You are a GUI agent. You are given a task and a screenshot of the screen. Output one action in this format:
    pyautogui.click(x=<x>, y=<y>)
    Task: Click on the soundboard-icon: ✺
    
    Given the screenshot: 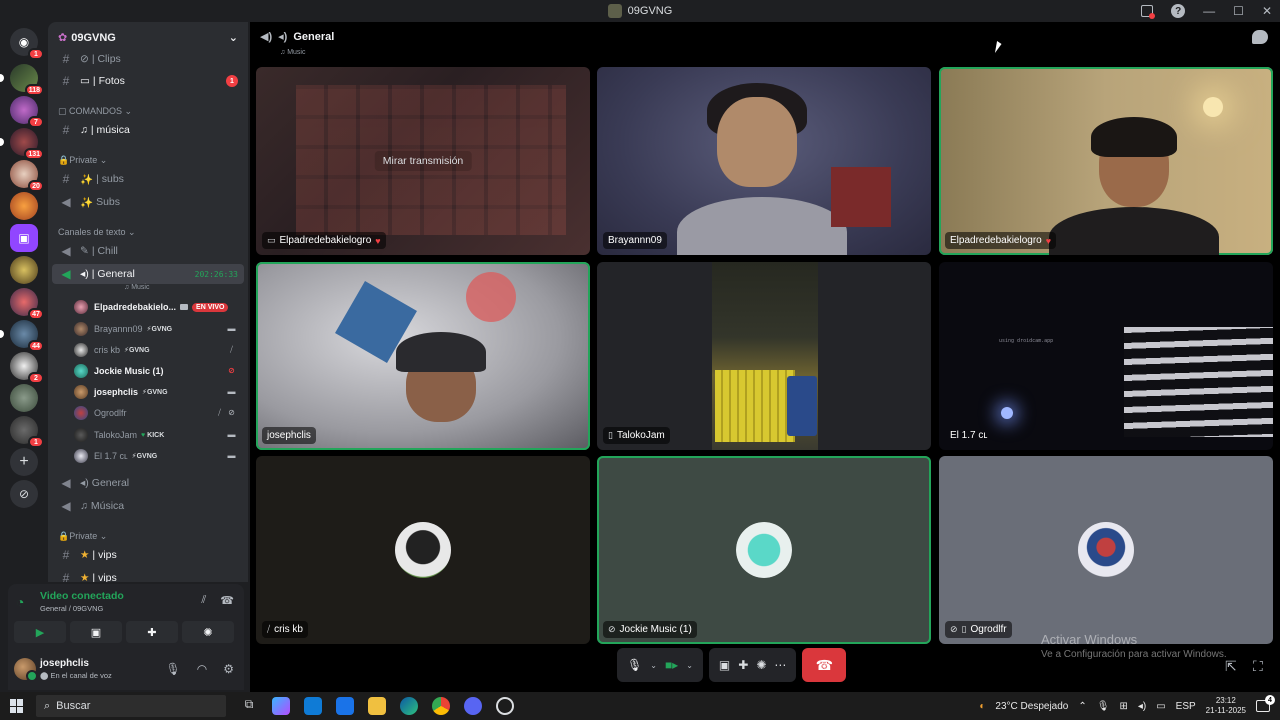 What is the action you would take?
    pyautogui.click(x=761, y=665)
    